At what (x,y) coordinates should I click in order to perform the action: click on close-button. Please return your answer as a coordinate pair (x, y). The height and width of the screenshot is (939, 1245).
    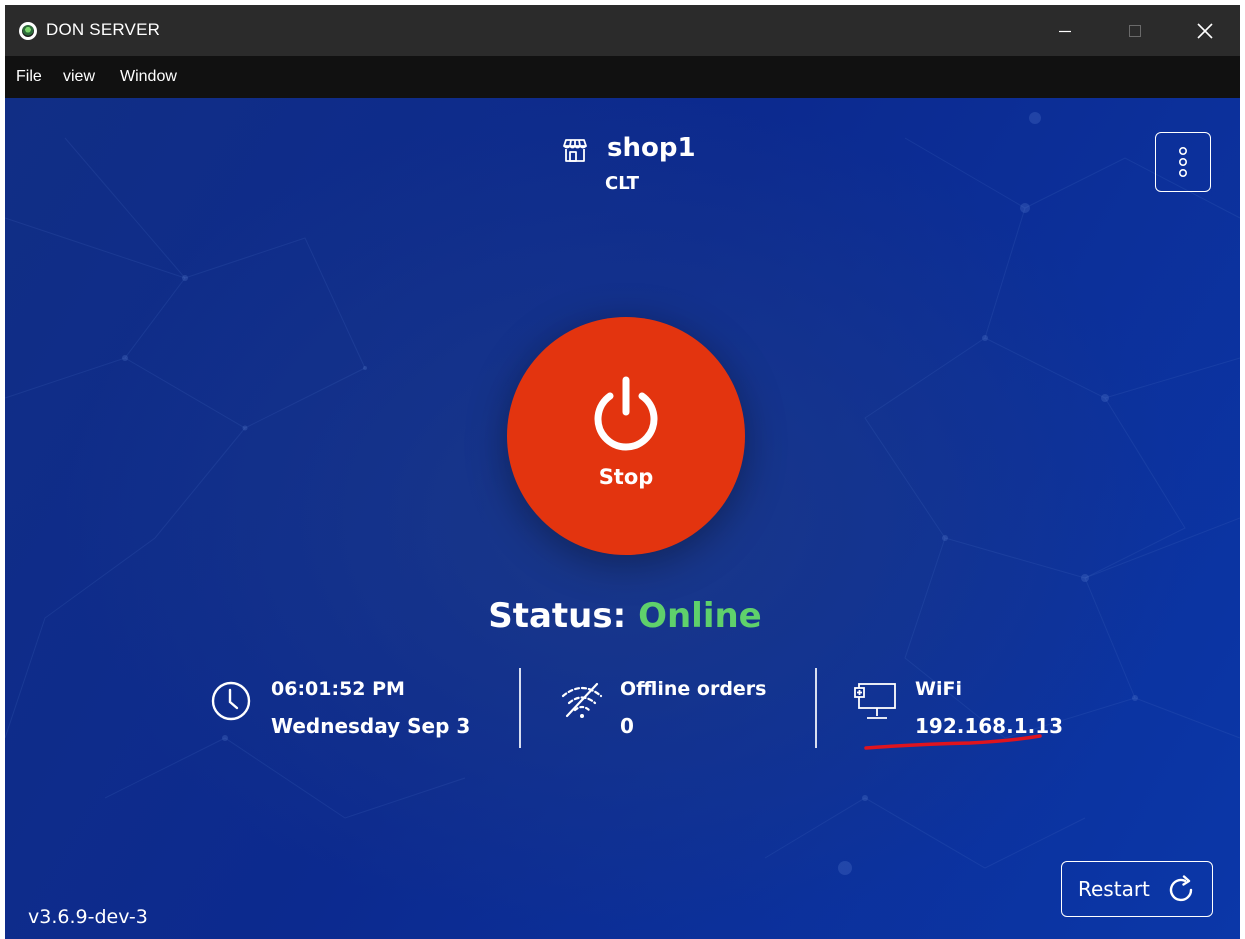
    Looking at the image, I should click on (1205, 30).